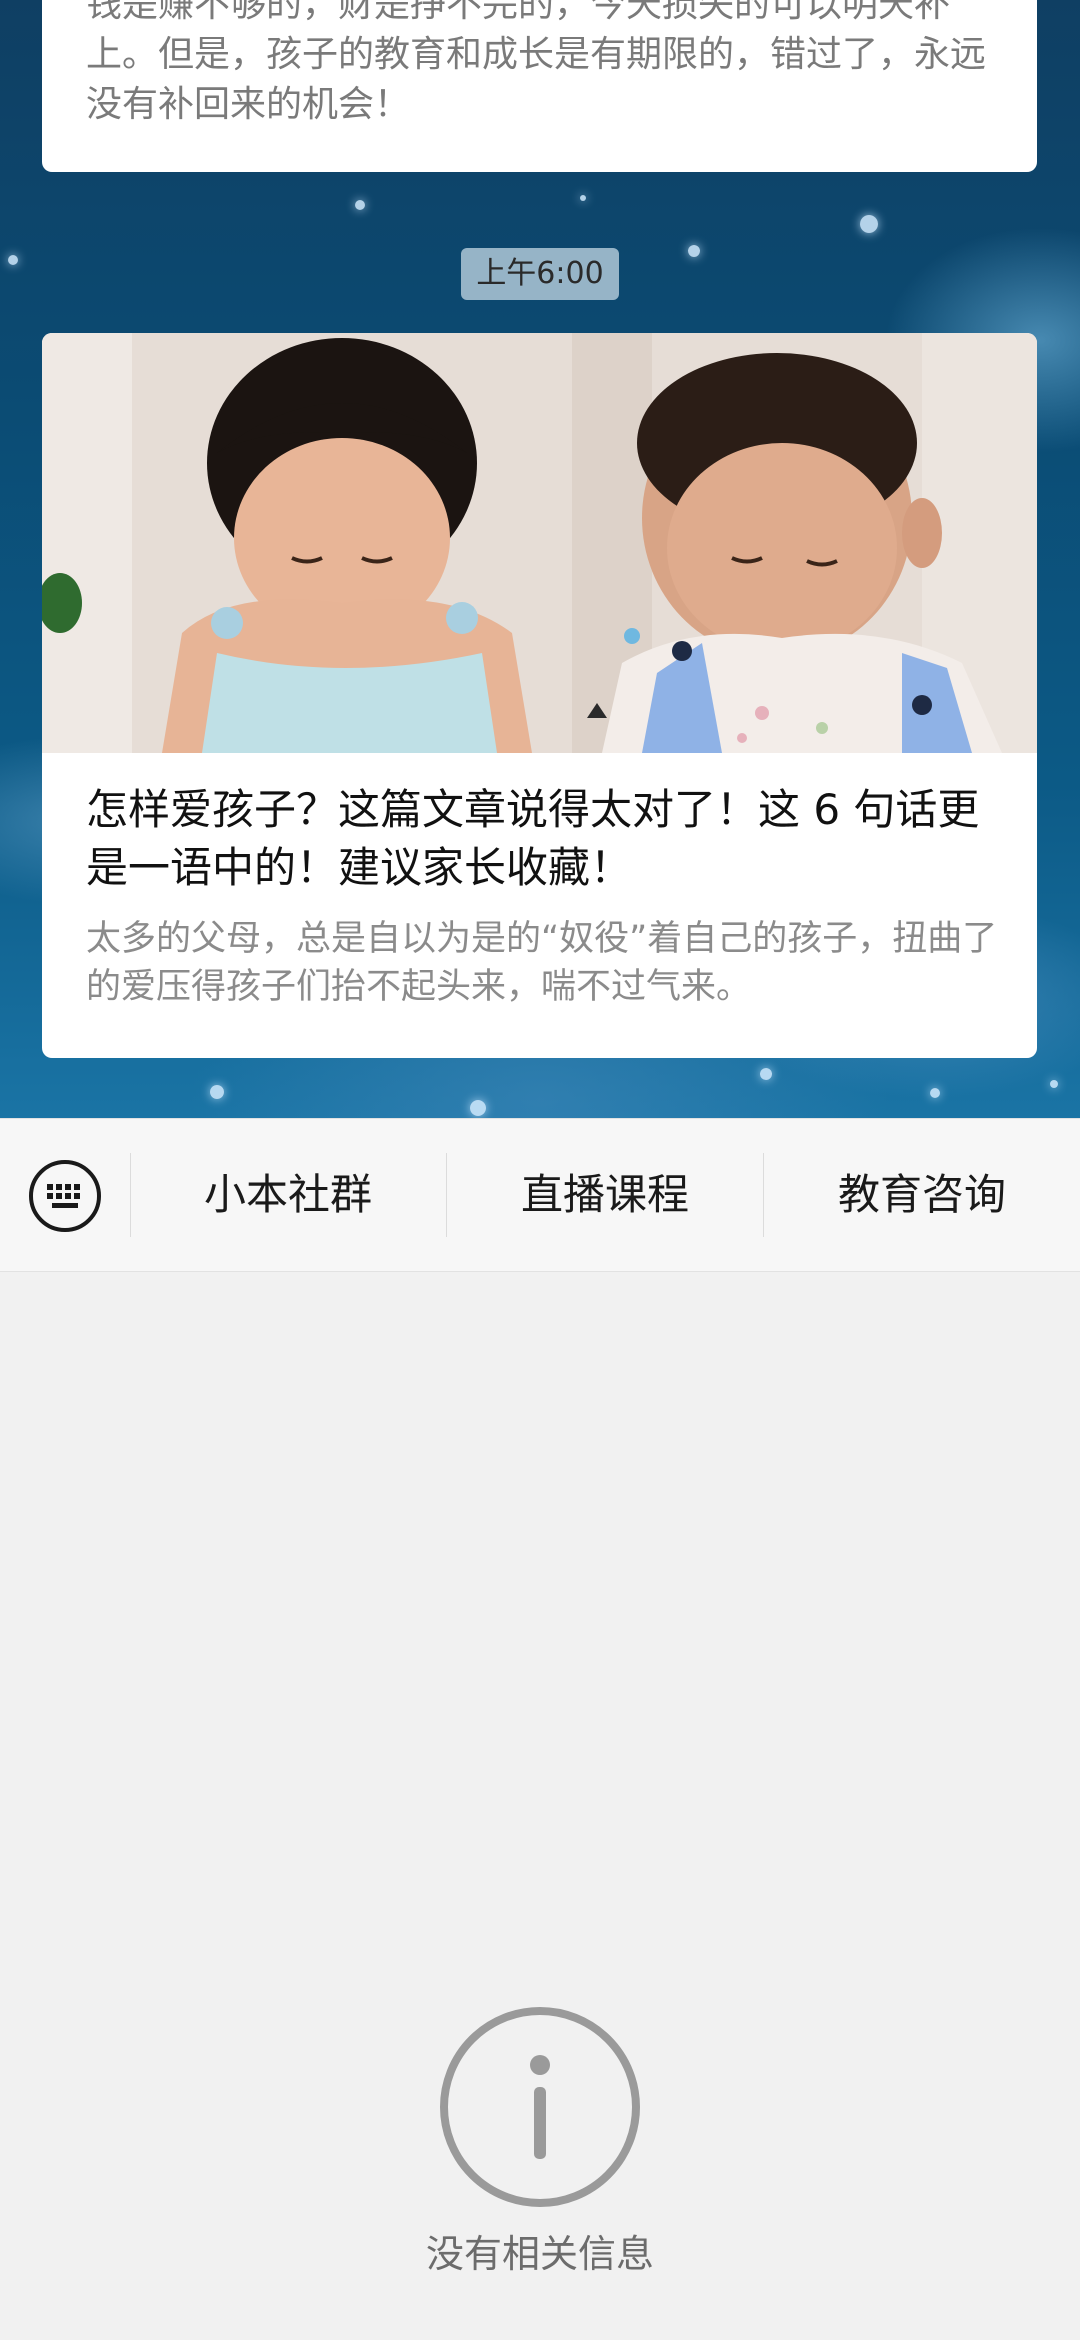 This screenshot has width=1080, height=2340. What do you see at coordinates (540, 274) in the screenshot?
I see `message-timestamp: 上午6:00` at bounding box center [540, 274].